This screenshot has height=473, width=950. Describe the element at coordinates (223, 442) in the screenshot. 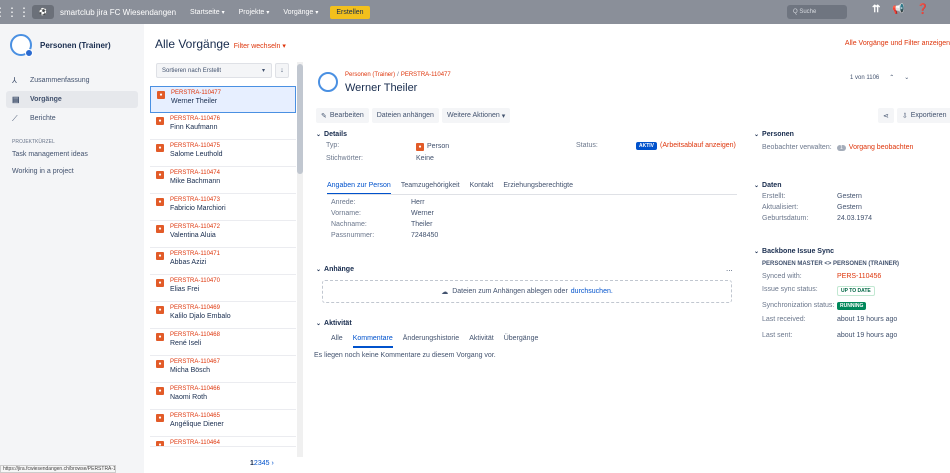

I see `list-item: ● PERSTRA-110464` at that location.